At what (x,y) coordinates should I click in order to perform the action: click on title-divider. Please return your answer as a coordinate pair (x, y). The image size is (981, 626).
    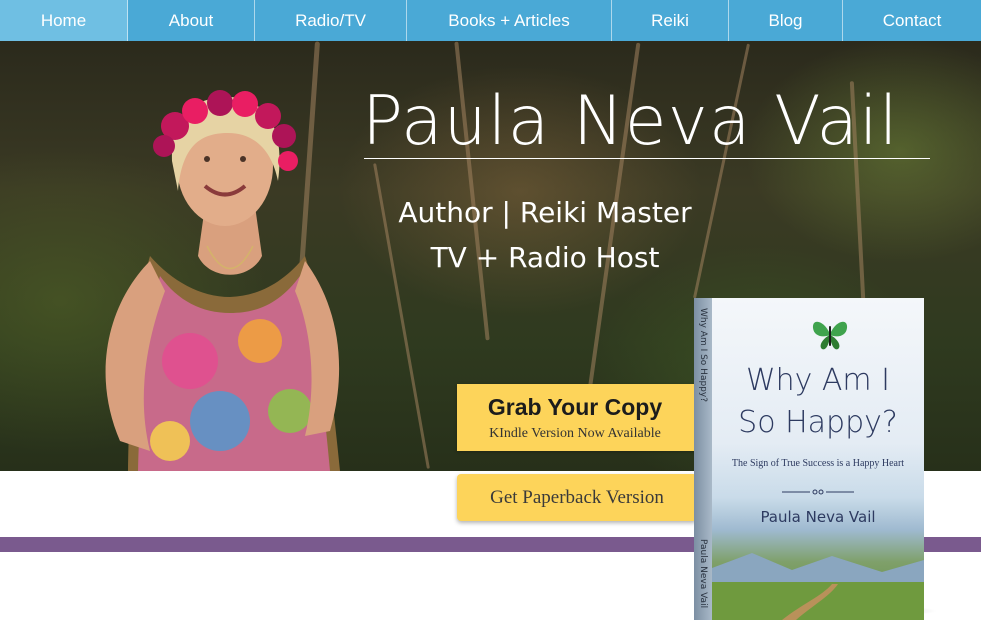
    Looking at the image, I should click on (647, 158).